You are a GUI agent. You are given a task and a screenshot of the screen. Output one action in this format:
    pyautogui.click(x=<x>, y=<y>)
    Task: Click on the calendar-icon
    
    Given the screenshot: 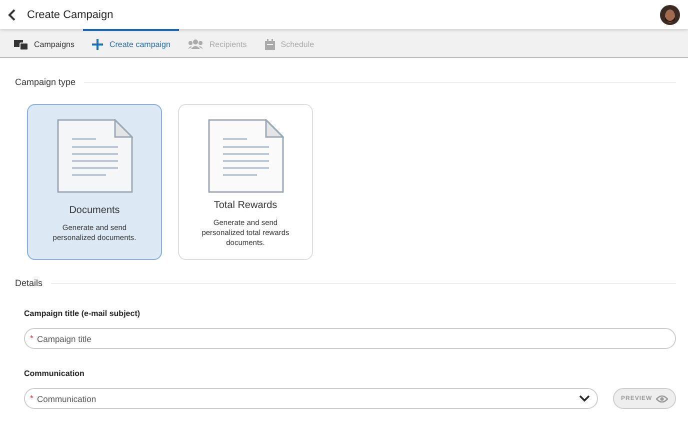 What is the action you would take?
    pyautogui.click(x=269, y=44)
    